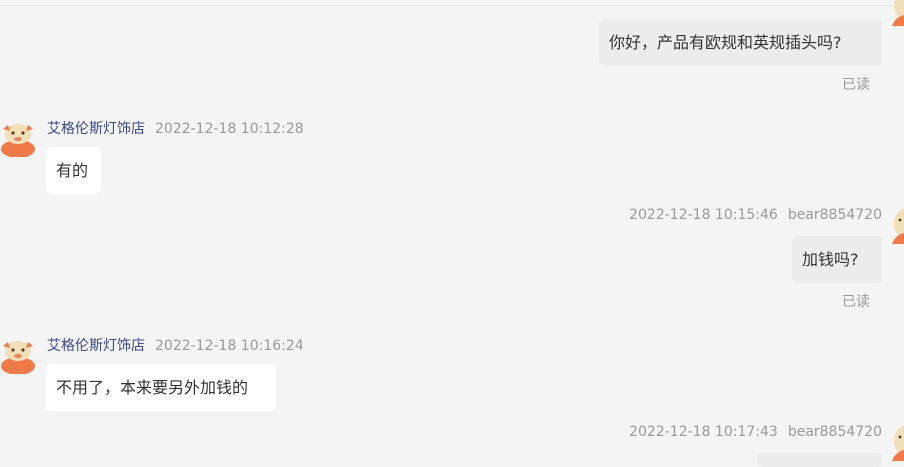 This screenshot has height=467, width=904. I want to click on message-meta: 艾格伦斯灯饰店 2022-12-18 10:16:24, so click(175, 345).